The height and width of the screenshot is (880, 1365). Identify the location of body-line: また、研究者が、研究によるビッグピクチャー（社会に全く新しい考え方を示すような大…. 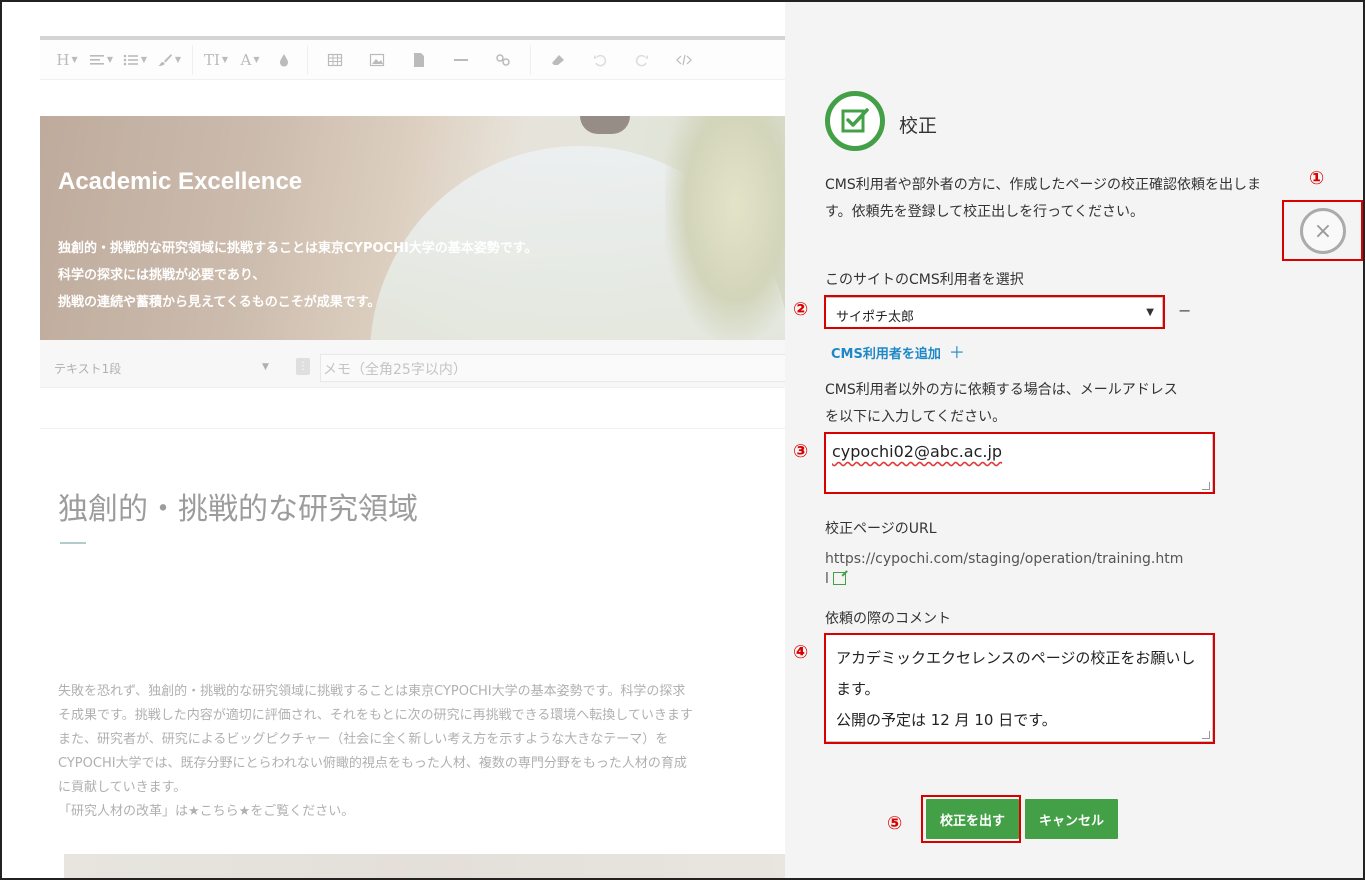
(363, 739).